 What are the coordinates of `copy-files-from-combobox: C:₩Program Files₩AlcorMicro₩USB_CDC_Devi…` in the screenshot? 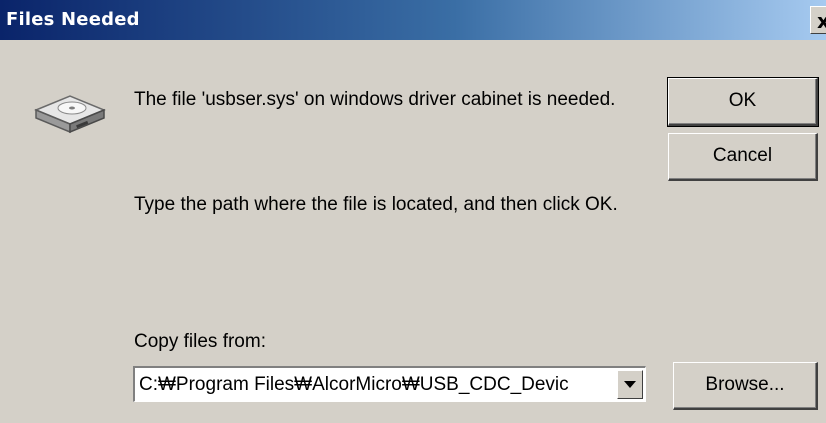 It's located at (389, 384).